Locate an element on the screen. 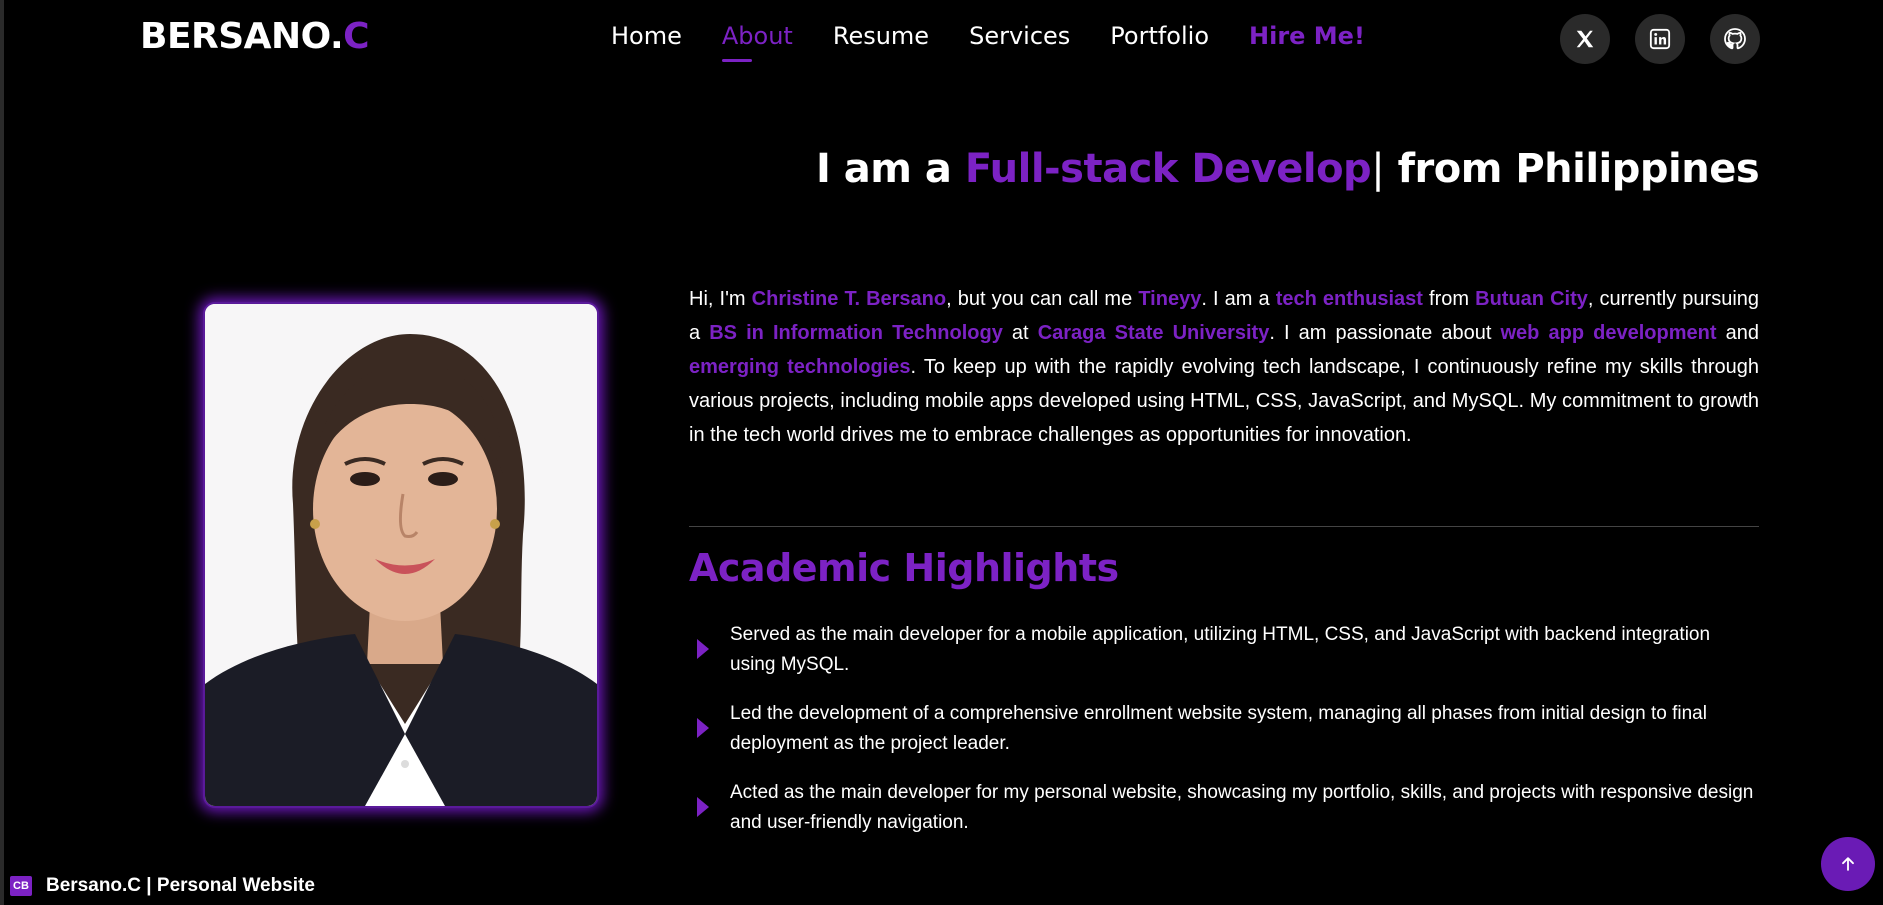 The image size is (1883, 905). profile-photo is located at coordinates (401, 555).